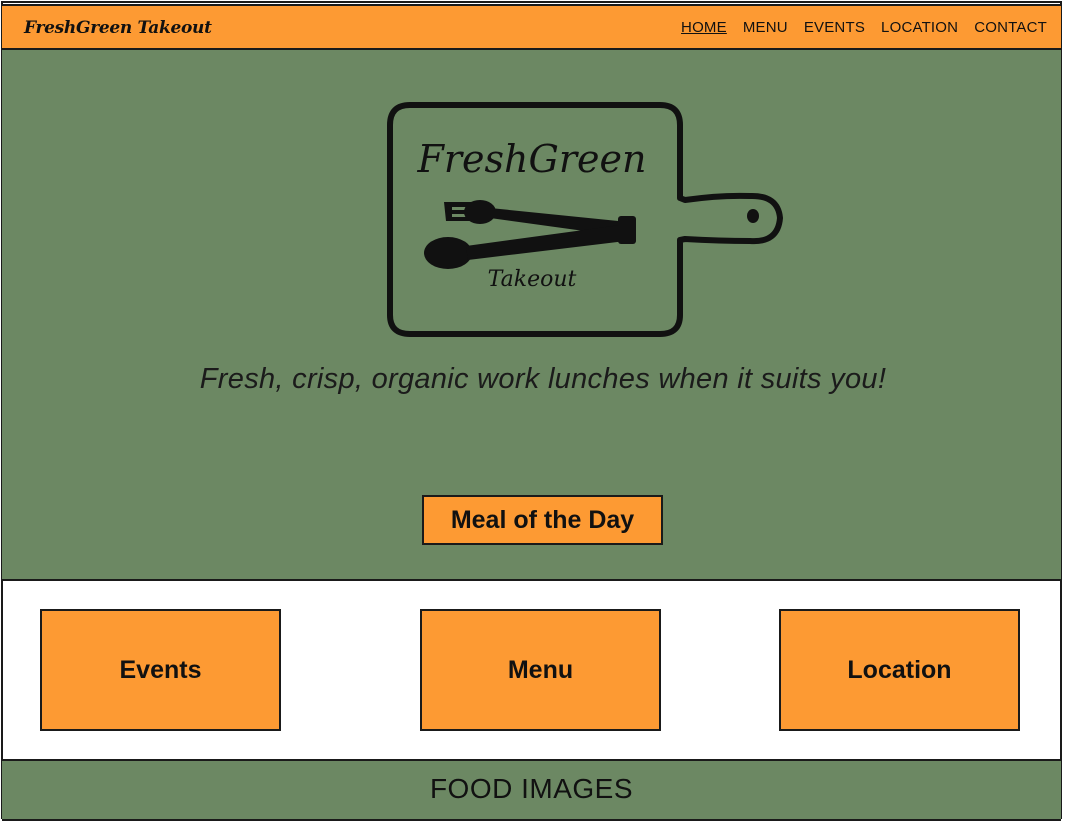 This screenshot has height=822, width=1066. What do you see at coordinates (899, 670) in the screenshot?
I see `location-tile-button: Location` at bounding box center [899, 670].